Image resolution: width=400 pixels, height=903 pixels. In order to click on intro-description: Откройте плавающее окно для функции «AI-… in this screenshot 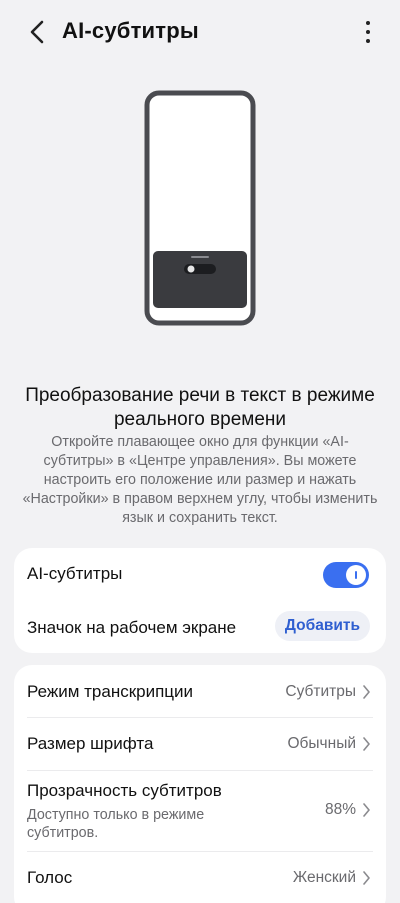, I will do `click(200, 480)`.